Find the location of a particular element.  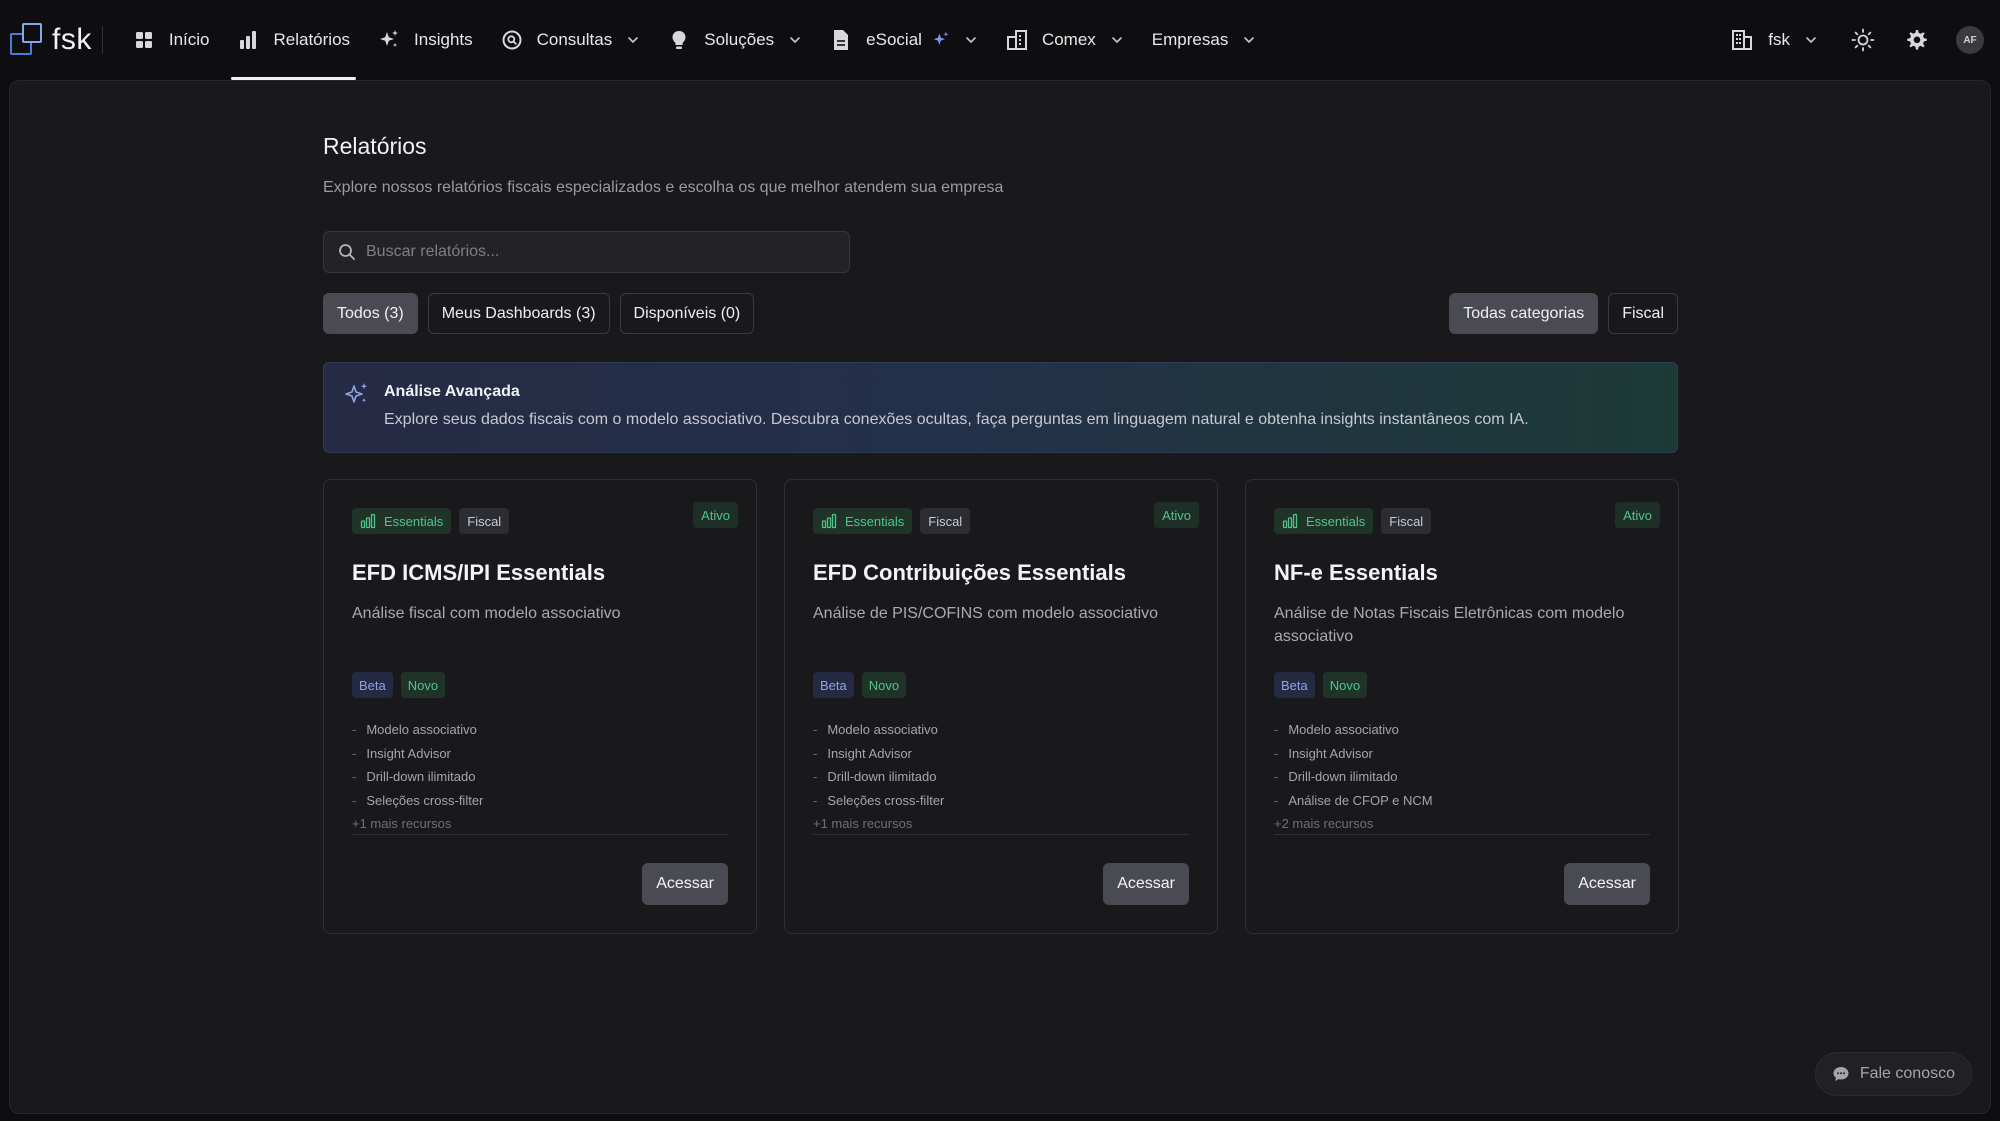

theme-toggle-button is located at coordinates (1863, 40).